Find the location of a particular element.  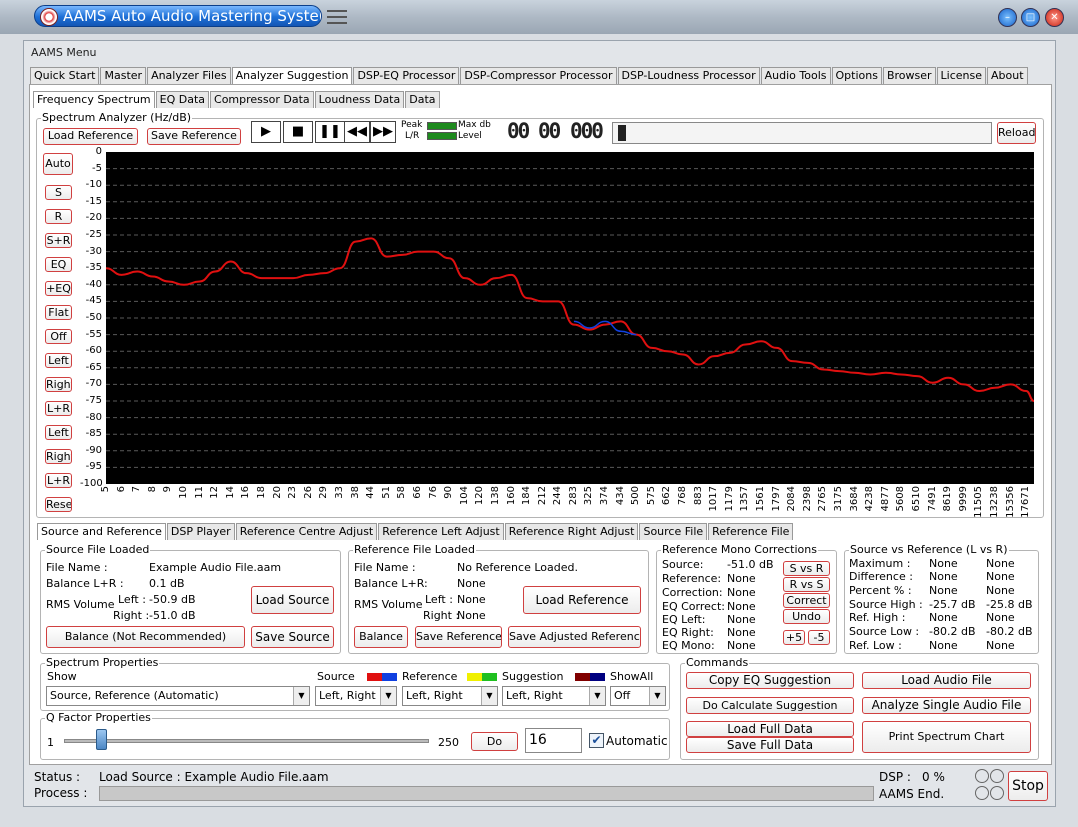

q-value-input: 16 is located at coordinates (553, 740).